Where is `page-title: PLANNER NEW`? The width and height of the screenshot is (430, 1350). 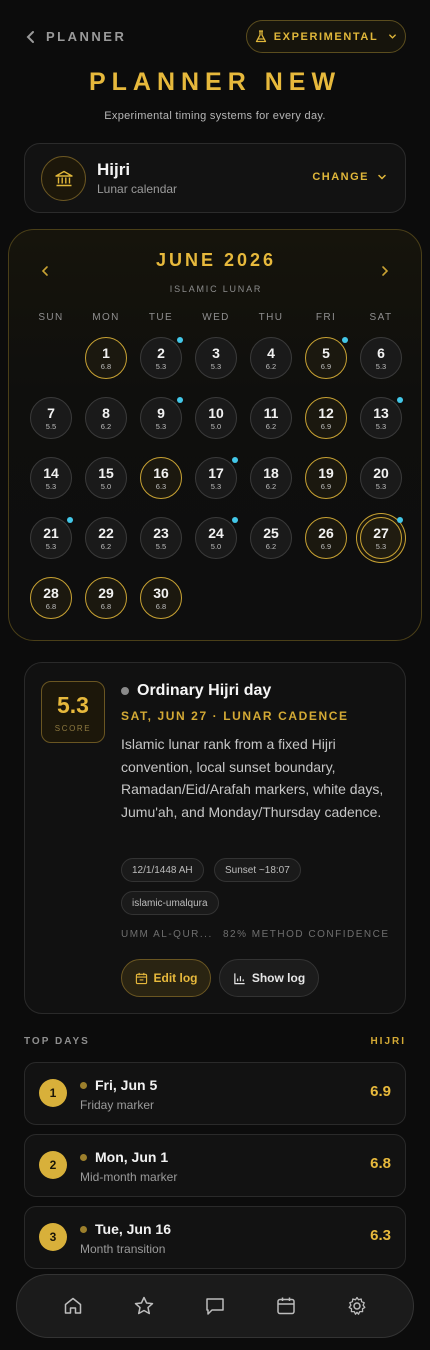
page-title: PLANNER NEW is located at coordinates (215, 82).